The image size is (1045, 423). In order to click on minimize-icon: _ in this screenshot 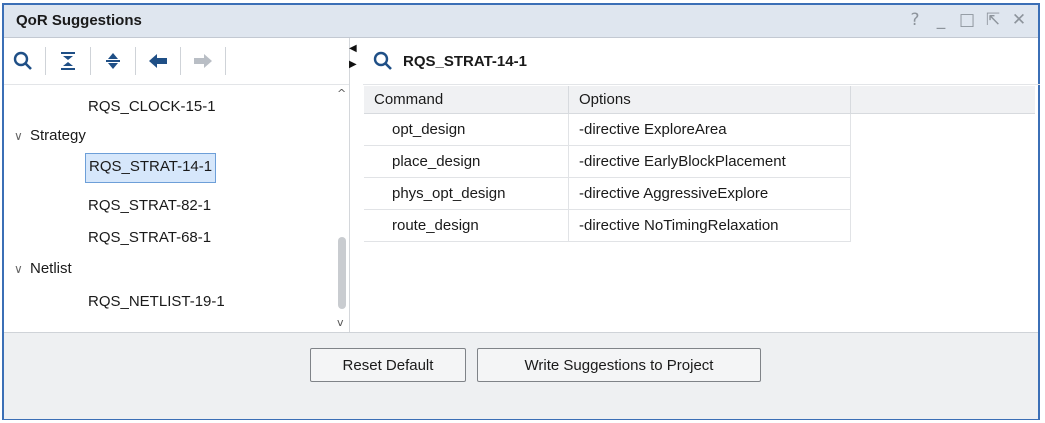, I will do `click(941, 20)`.